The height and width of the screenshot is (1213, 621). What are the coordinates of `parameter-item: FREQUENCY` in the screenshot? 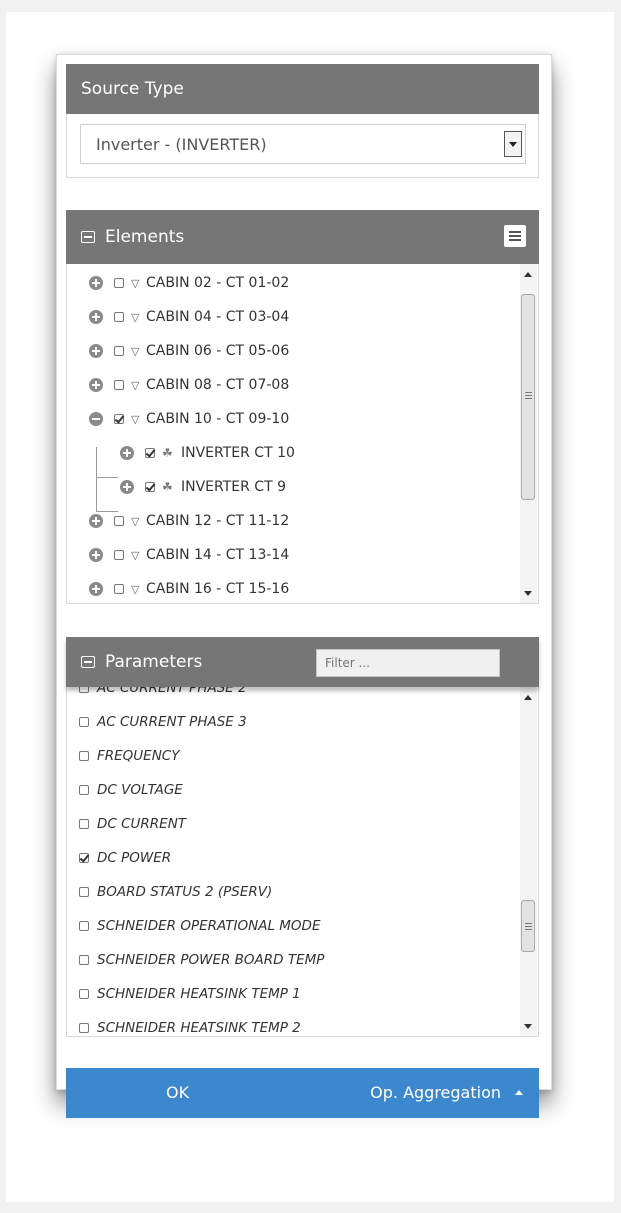 It's located at (129, 756).